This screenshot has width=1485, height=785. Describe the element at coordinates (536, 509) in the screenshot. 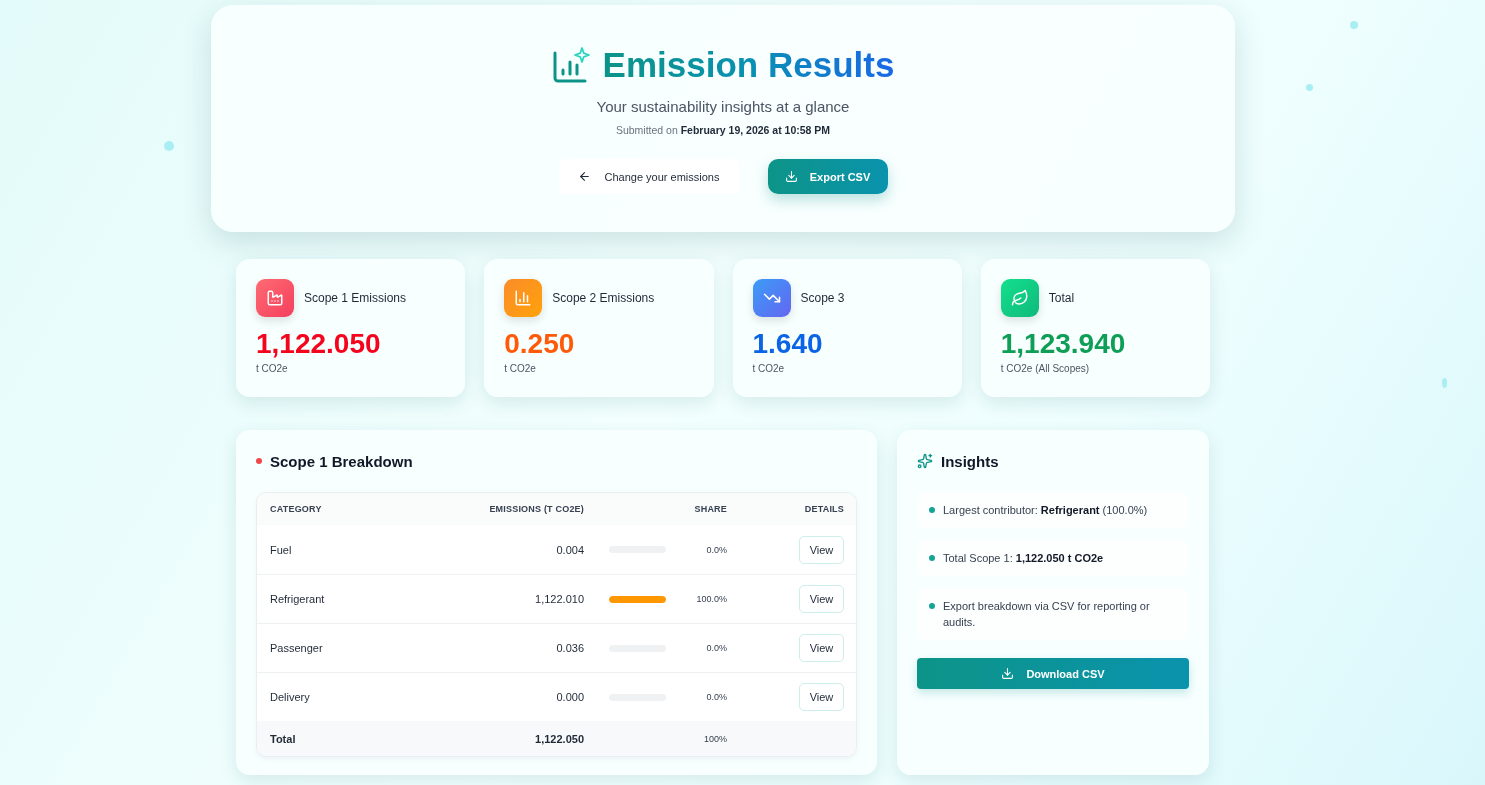

I see `column-header: EMISSIONS (T CO2E)` at that location.